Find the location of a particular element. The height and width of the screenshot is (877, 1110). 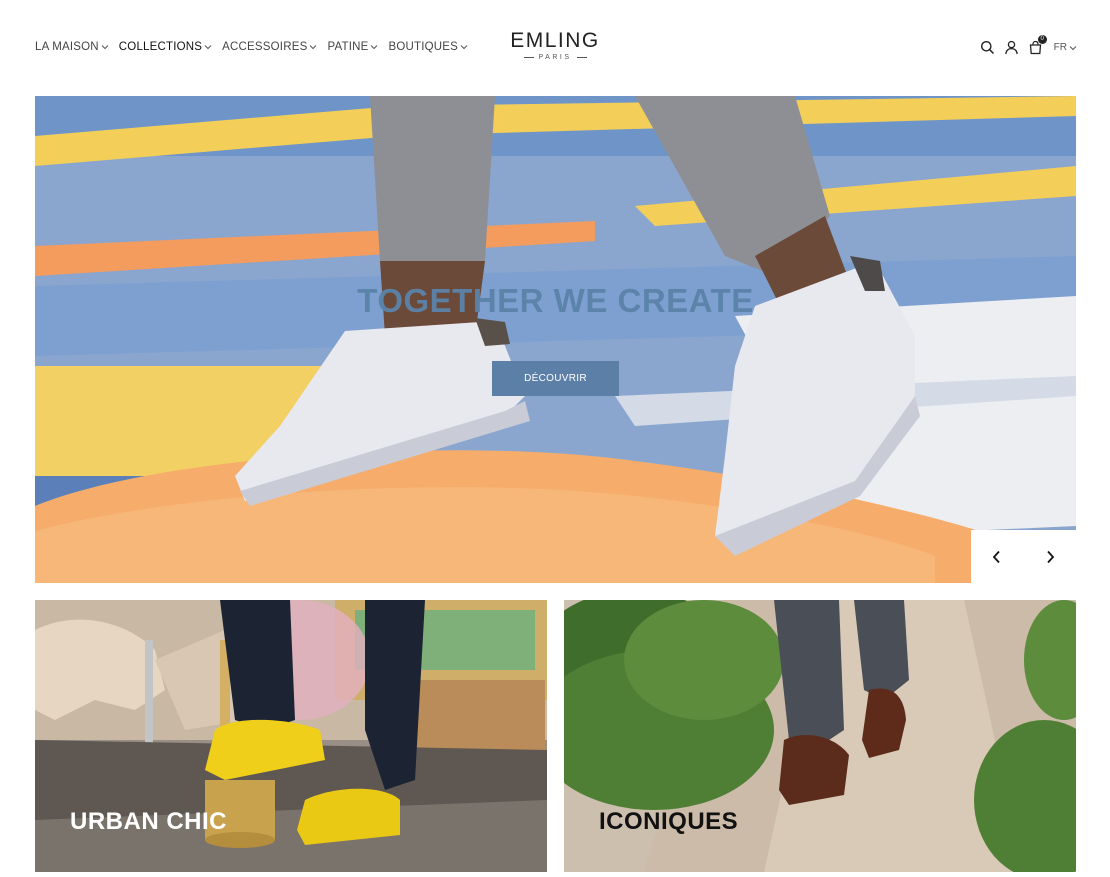

chevron-right-icon is located at coordinates (1050, 557).